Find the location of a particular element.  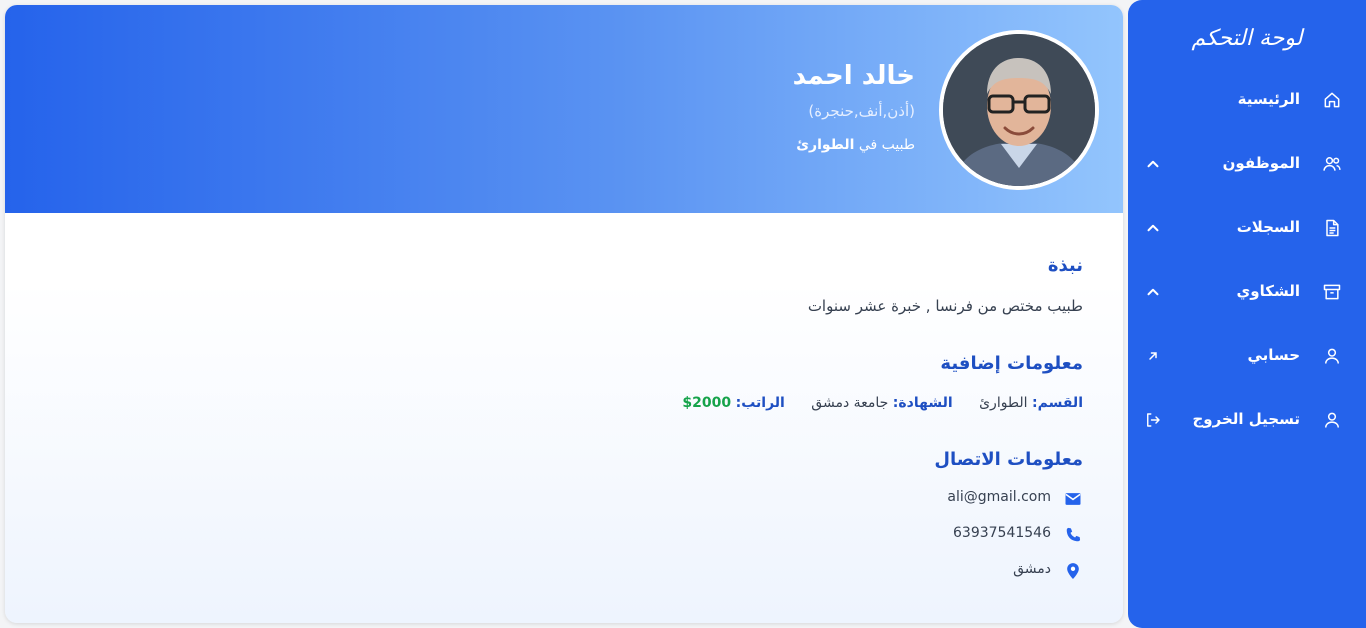

role-department: الطوارئ is located at coordinates (825, 145).